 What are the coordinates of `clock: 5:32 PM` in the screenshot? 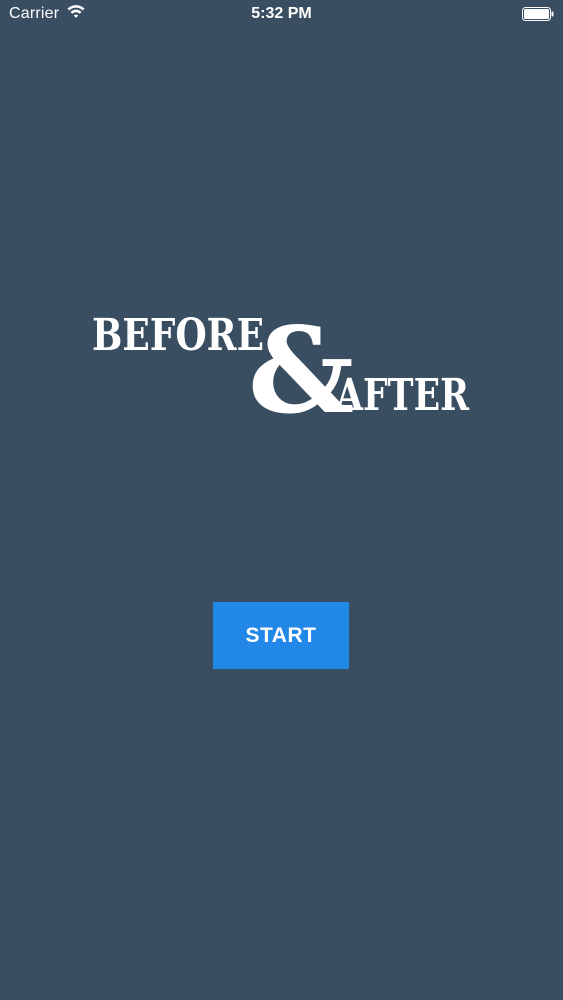 It's located at (281, 13).